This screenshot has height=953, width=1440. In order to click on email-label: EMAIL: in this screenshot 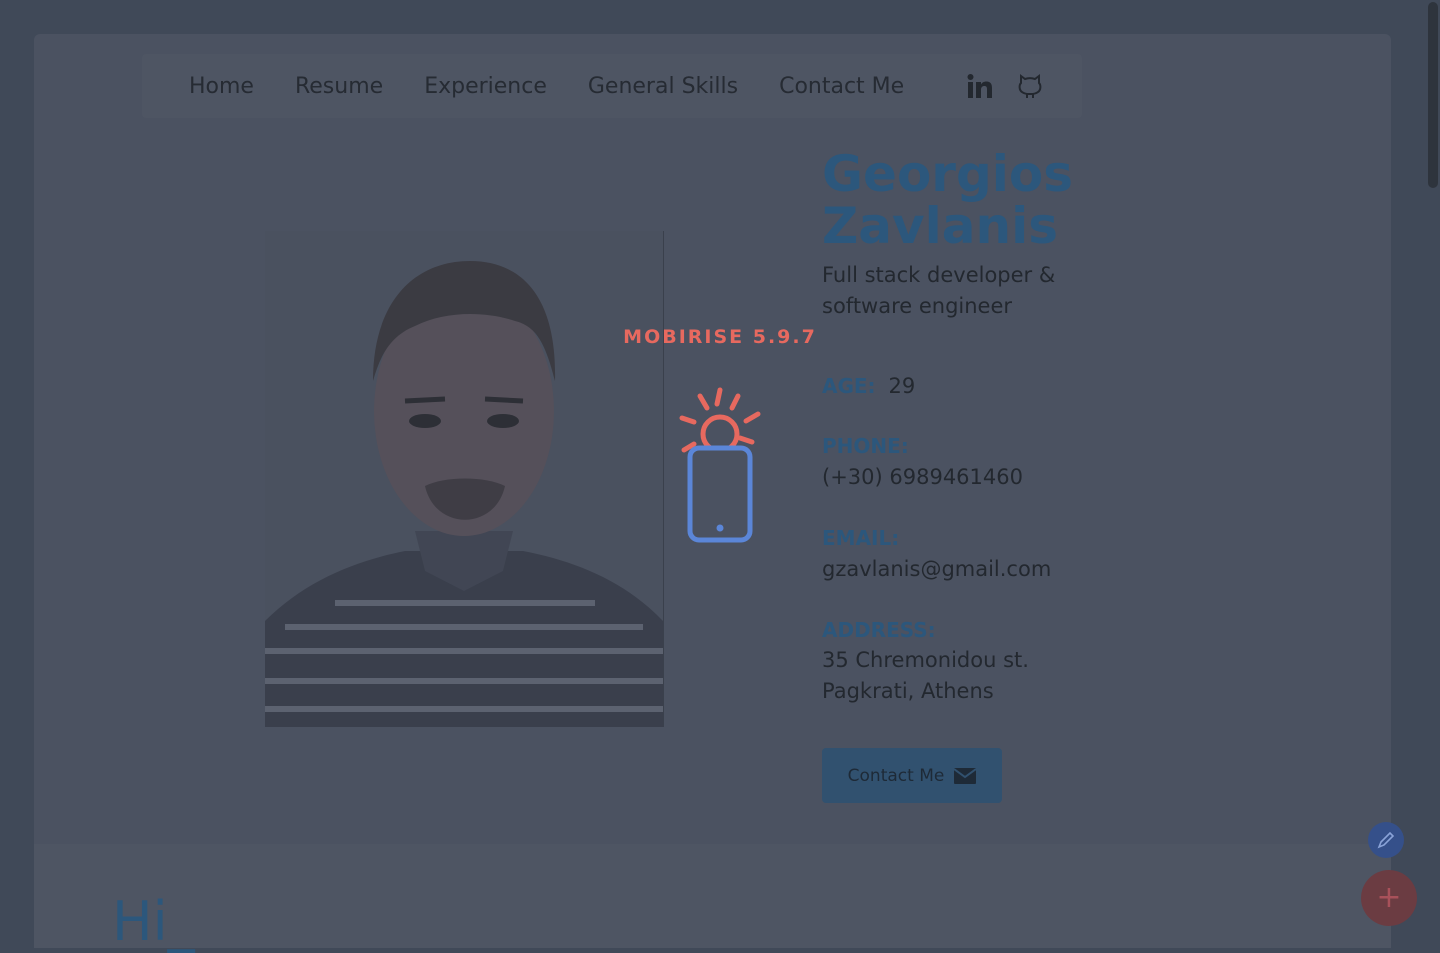, I will do `click(861, 538)`.